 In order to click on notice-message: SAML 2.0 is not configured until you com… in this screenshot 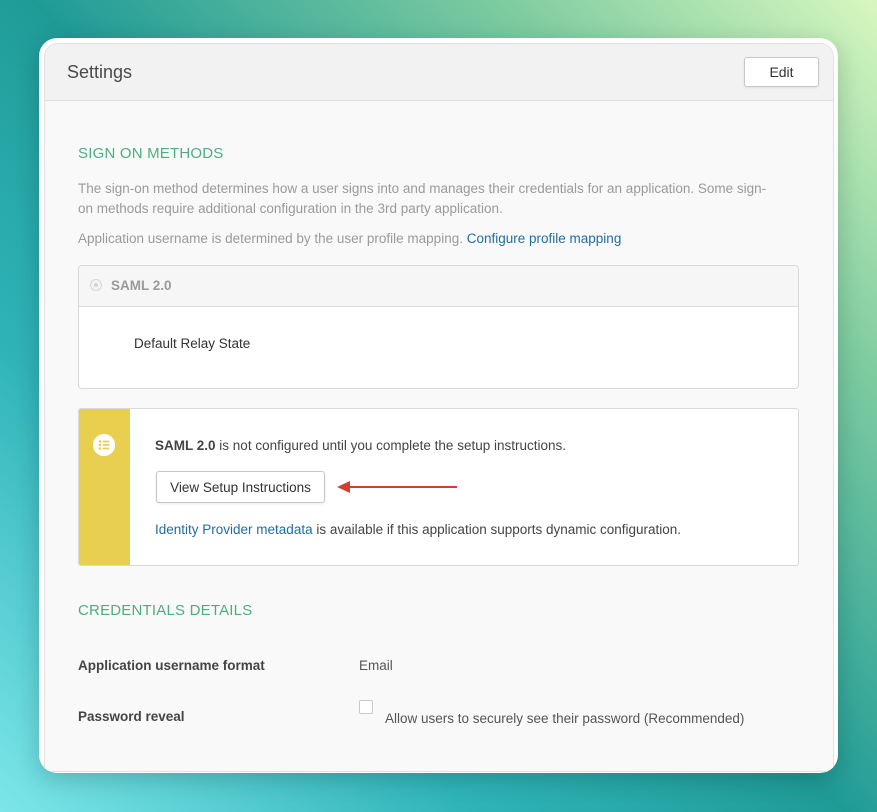, I will do `click(360, 445)`.